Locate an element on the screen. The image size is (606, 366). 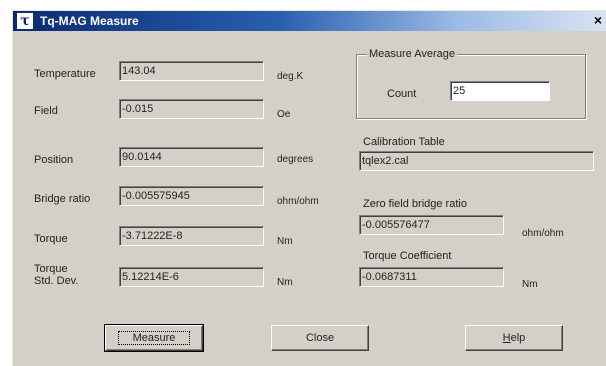
bridge-ratio-field: -0.005575945 is located at coordinates (191, 196).